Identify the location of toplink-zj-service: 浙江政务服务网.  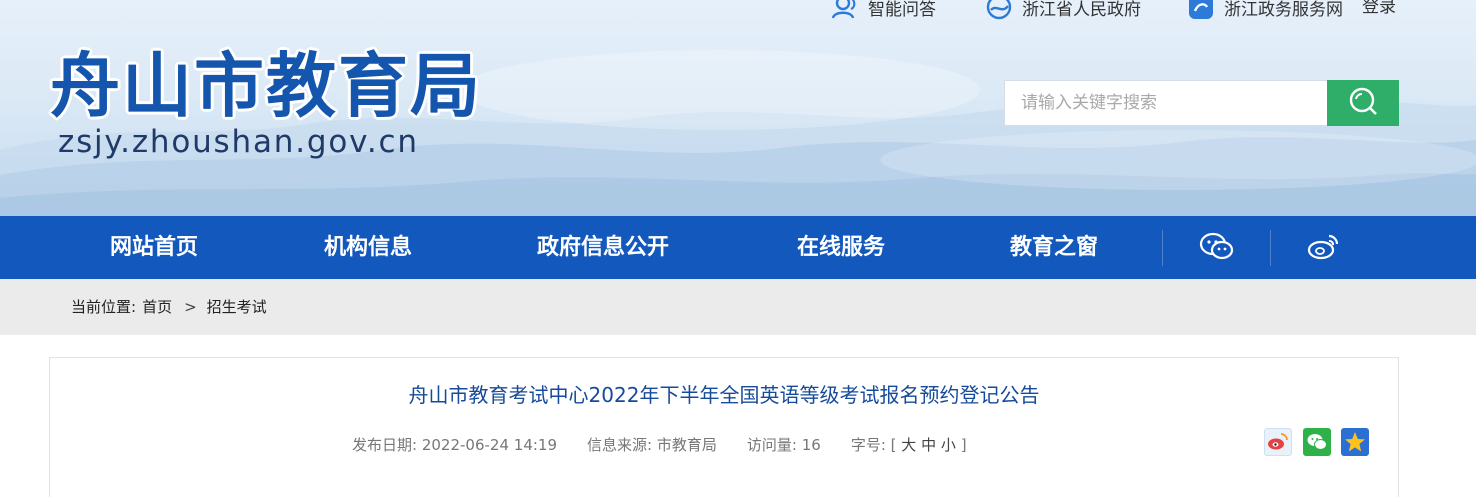
(1265, 11).